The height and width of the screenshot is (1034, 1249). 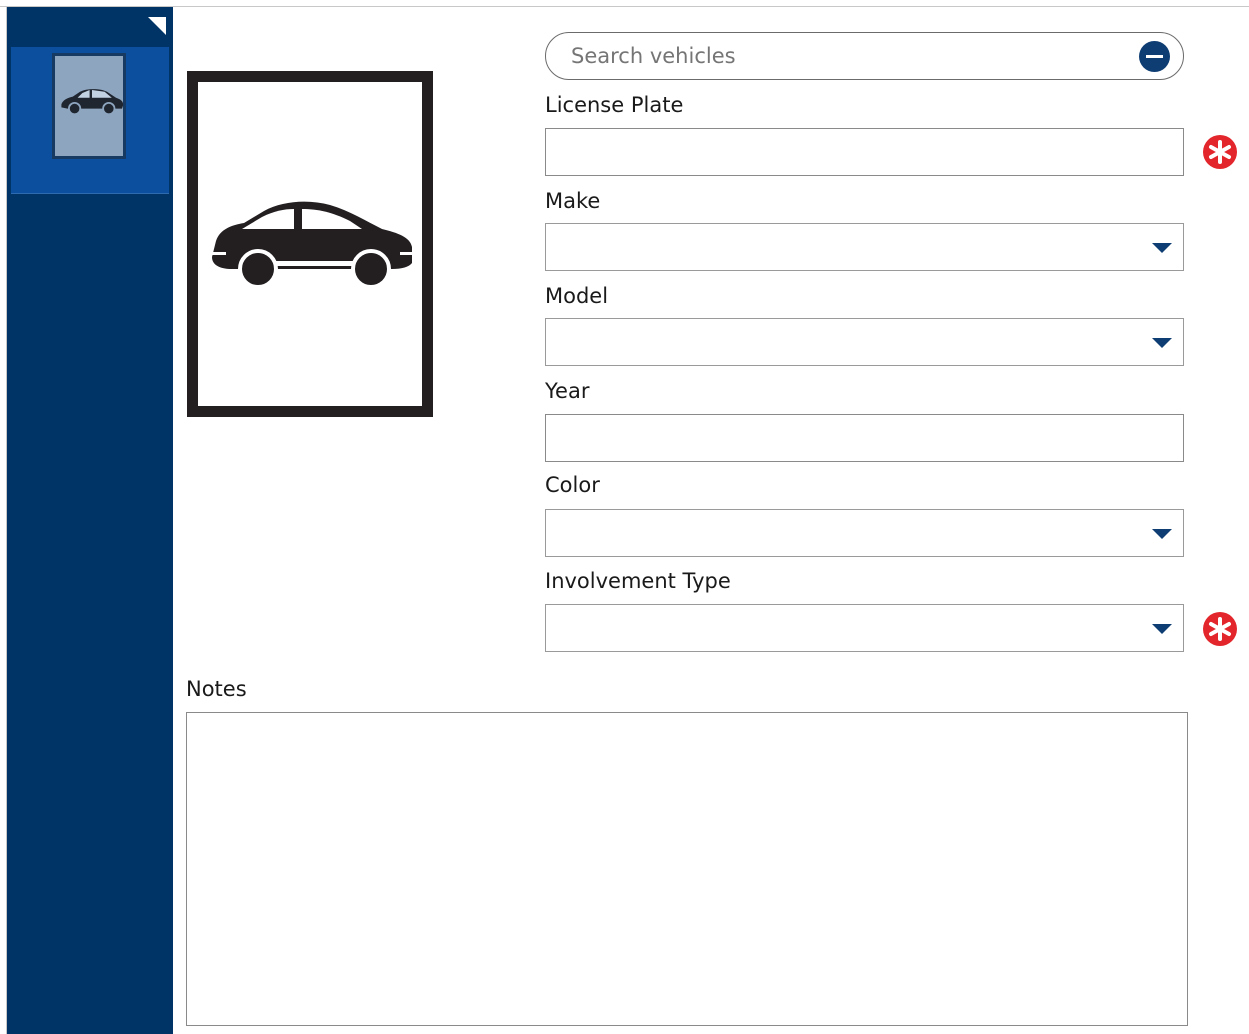 I want to click on license-plate-label: License Plate, so click(x=614, y=105).